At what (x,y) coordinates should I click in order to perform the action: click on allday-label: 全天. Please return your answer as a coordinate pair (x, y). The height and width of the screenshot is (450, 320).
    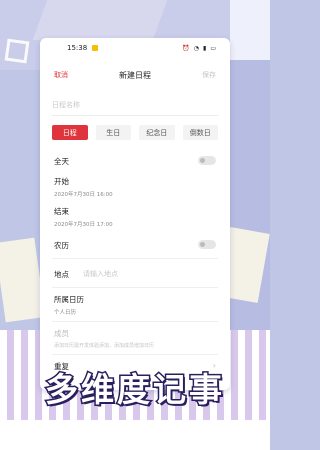
    Looking at the image, I should click on (61, 161).